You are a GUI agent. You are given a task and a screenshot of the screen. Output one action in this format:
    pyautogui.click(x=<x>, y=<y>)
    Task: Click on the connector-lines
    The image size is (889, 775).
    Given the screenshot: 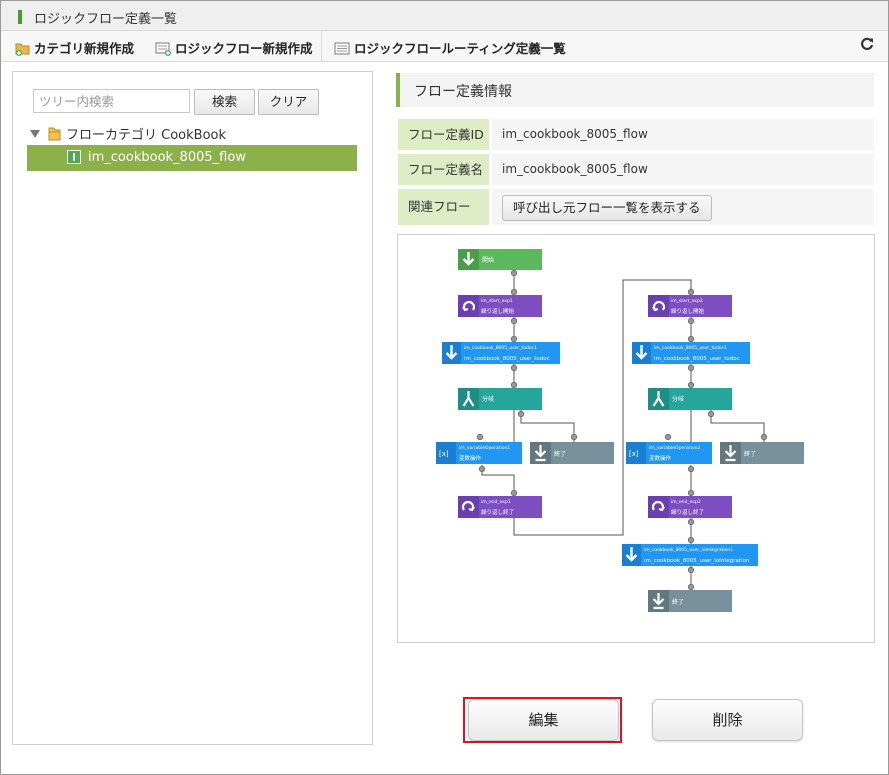 What is the action you would take?
    pyautogui.click(x=623, y=430)
    